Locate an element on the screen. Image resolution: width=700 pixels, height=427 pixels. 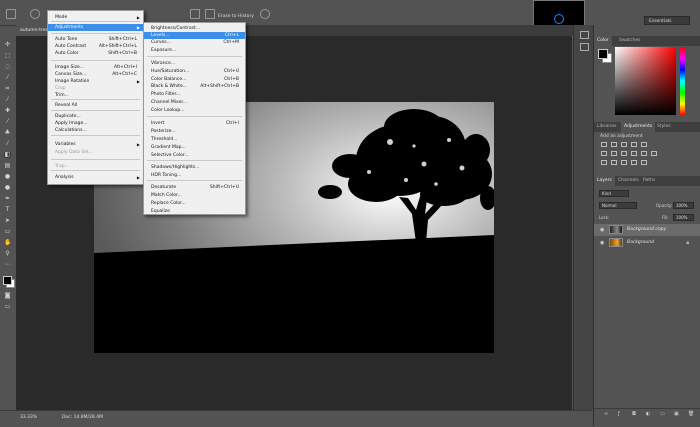
eraser-tool-icon is located at coordinates (11, 14).